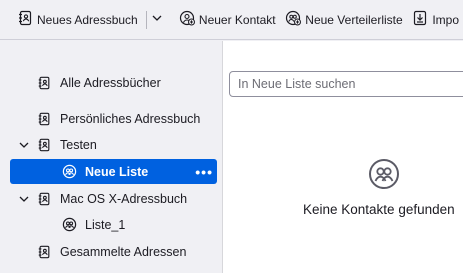 This screenshot has width=463, height=273. I want to click on sidebar-item-testen: Testen, so click(113, 144).